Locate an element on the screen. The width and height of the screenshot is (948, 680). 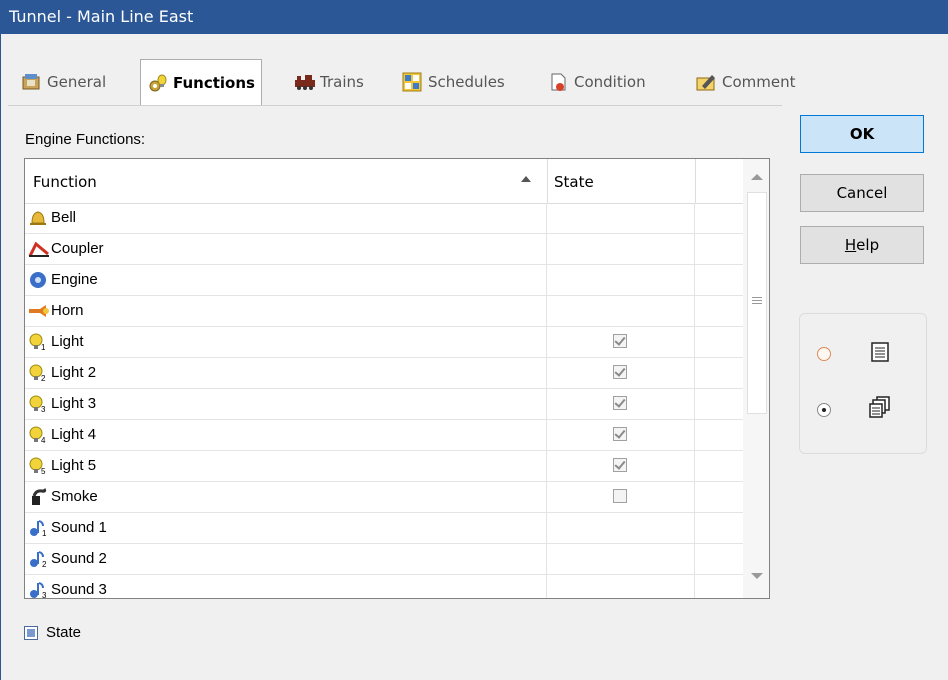
tab-general: General is located at coordinates (63, 82).